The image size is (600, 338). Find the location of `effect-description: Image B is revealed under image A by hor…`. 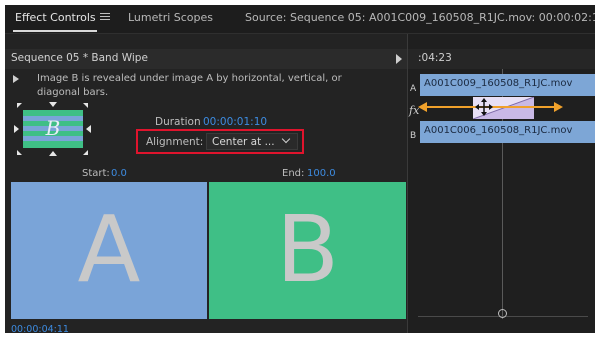

effect-description: Image B is revealed under image A by hor… is located at coordinates (189, 85).